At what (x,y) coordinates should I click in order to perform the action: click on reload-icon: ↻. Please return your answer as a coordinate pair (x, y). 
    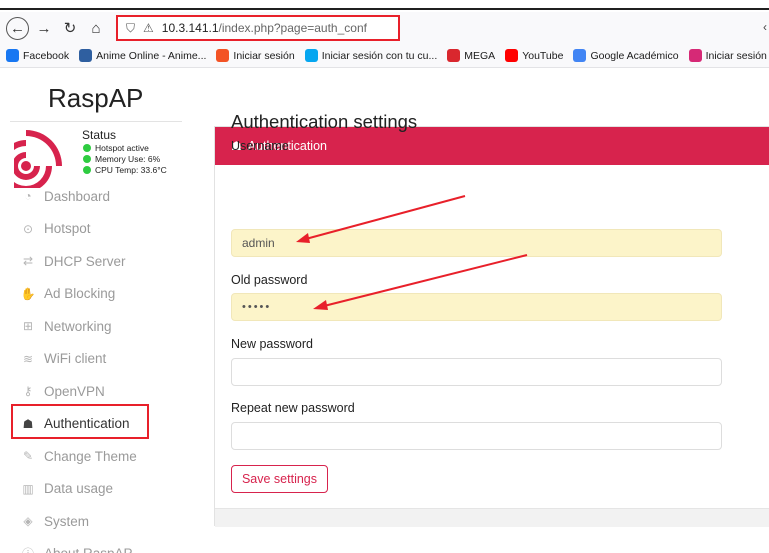
    Looking at the image, I should click on (70, 28).